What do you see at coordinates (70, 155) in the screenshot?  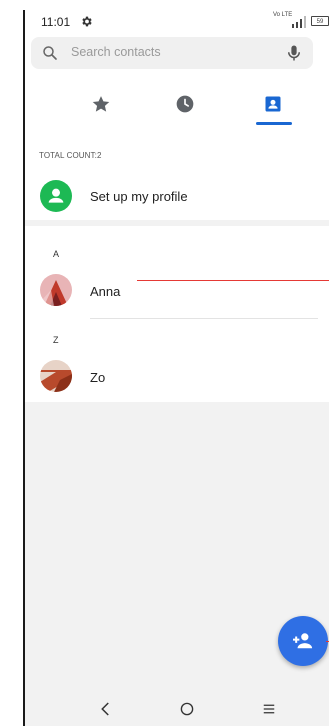 I see `total-count-label: TOTAL COUNT:2` at bounding box center [70, 155].